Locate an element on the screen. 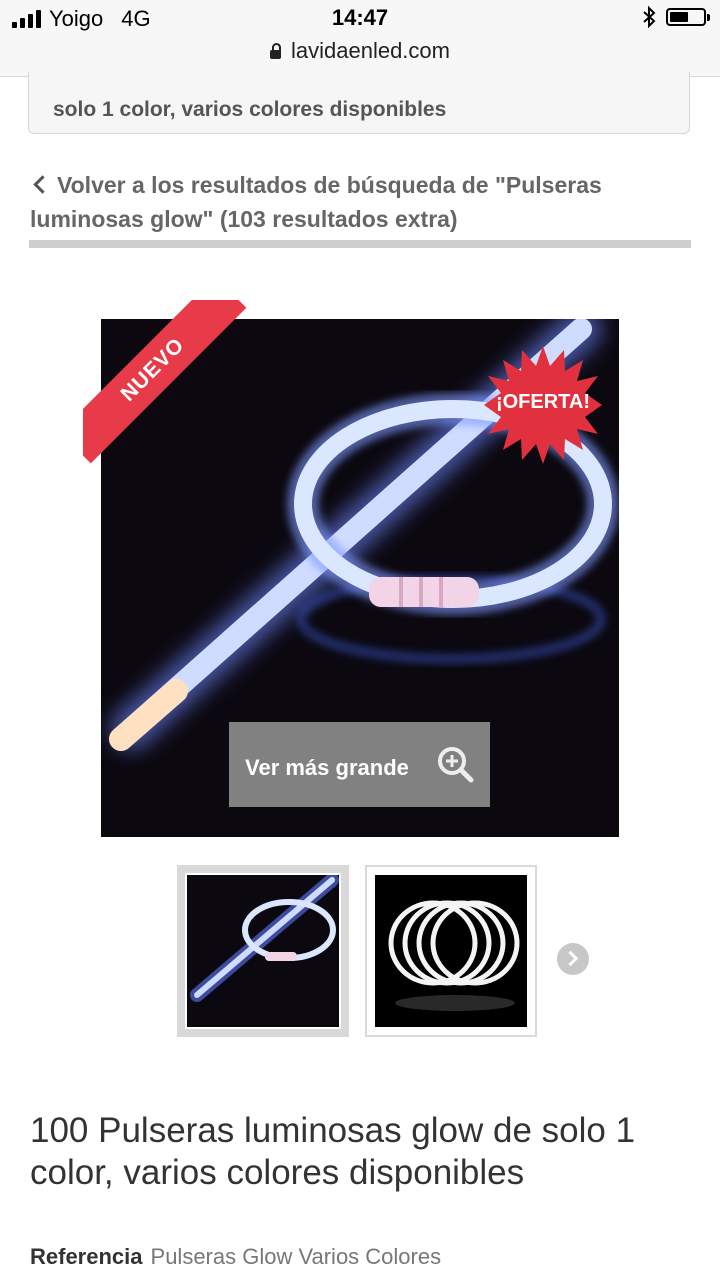 The height and width of the screenshot is (1280, 720). zoom-in-icon is located at coordinates (456, 765).